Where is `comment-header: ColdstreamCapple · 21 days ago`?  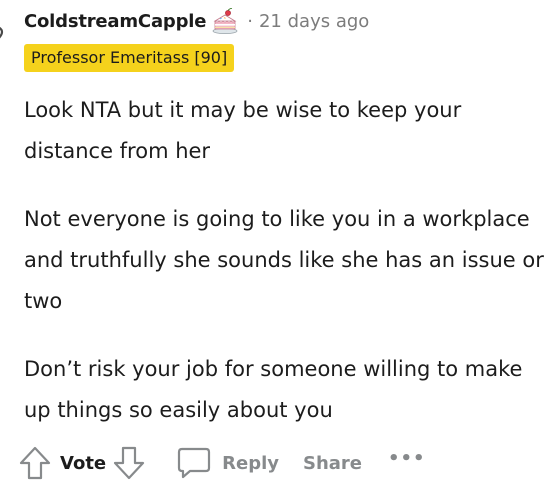
comment-header: ColdstreamCapple · 21 days ago is located at coordinates (196, 21).